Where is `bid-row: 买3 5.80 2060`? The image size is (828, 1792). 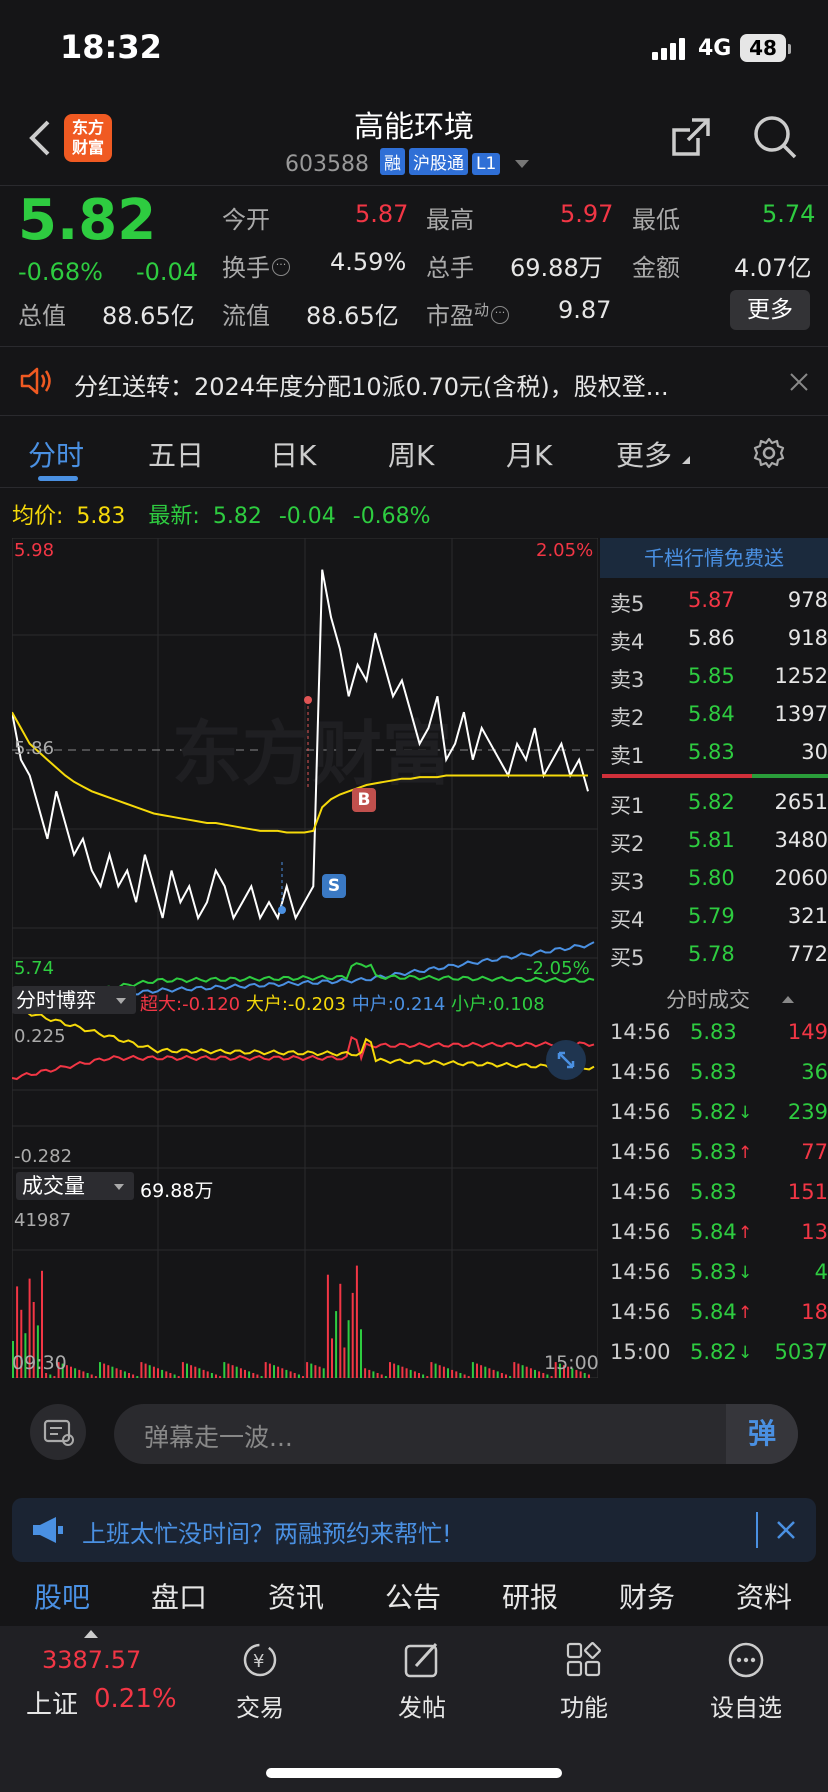
bid-row: 买3 5.80 2060 is located at coordinates (719, 879).